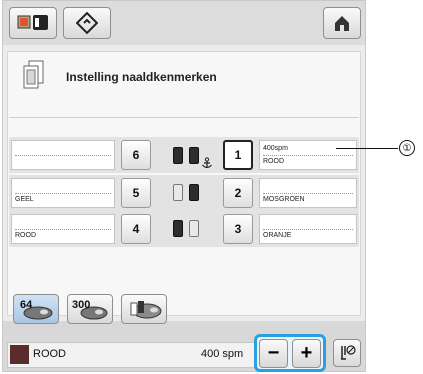 Image resolution: width=423 pixels, height=374 pixels. What do you see at coordinates (207, 163) in the screenshot?
I see `anchor-icon` at bounding box center [207, 163].